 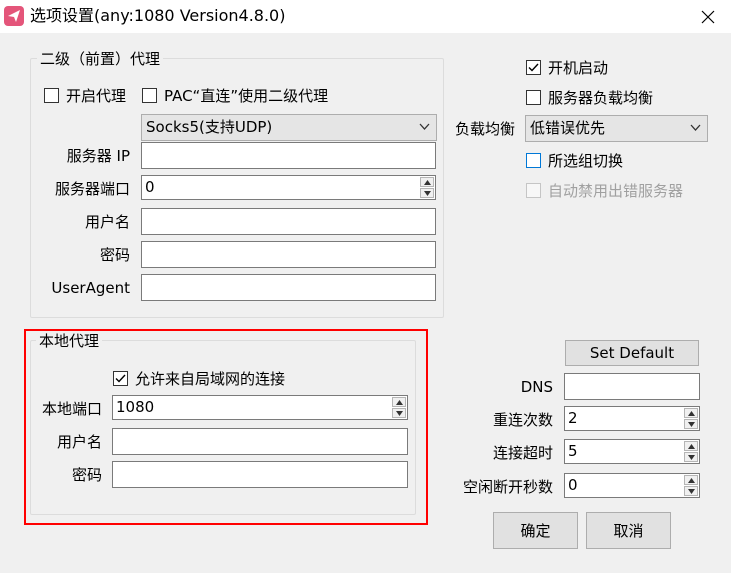 I want to click on server-ip-label: 服务器 IP, so click(x=98, y=156).